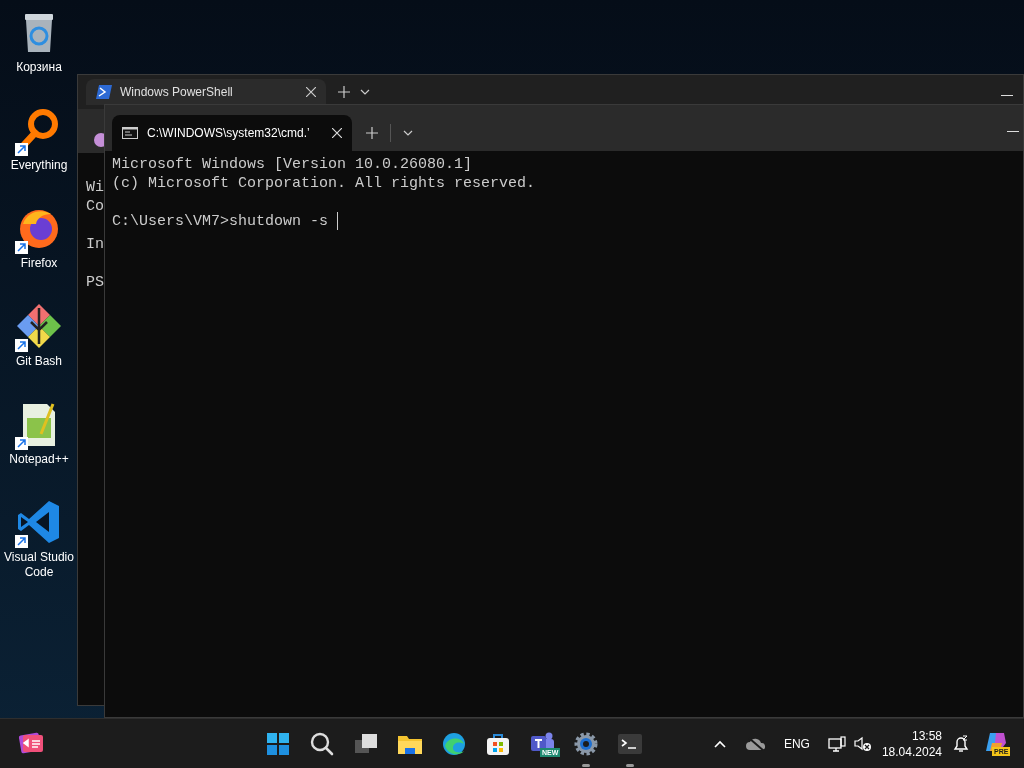 This screenshot has width=1024, height=768. What do you see at coordinates (911, 744) in the screenshot?
I see `clock: 13:58 18.04.2024` at bounding box center [911, 744].